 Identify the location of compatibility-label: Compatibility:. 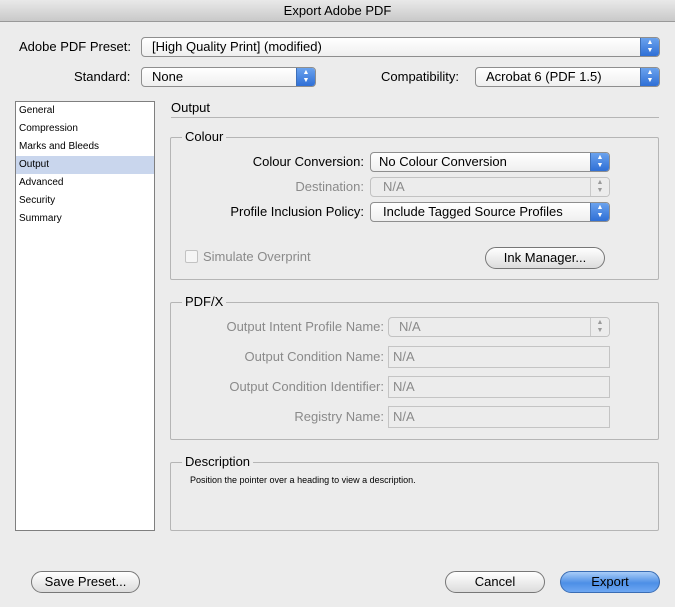
(420, 76).